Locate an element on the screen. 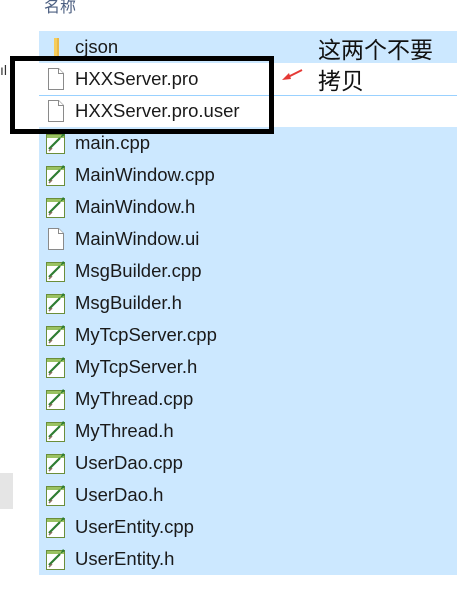  arrow-icon is located at coordinates (292, 74).